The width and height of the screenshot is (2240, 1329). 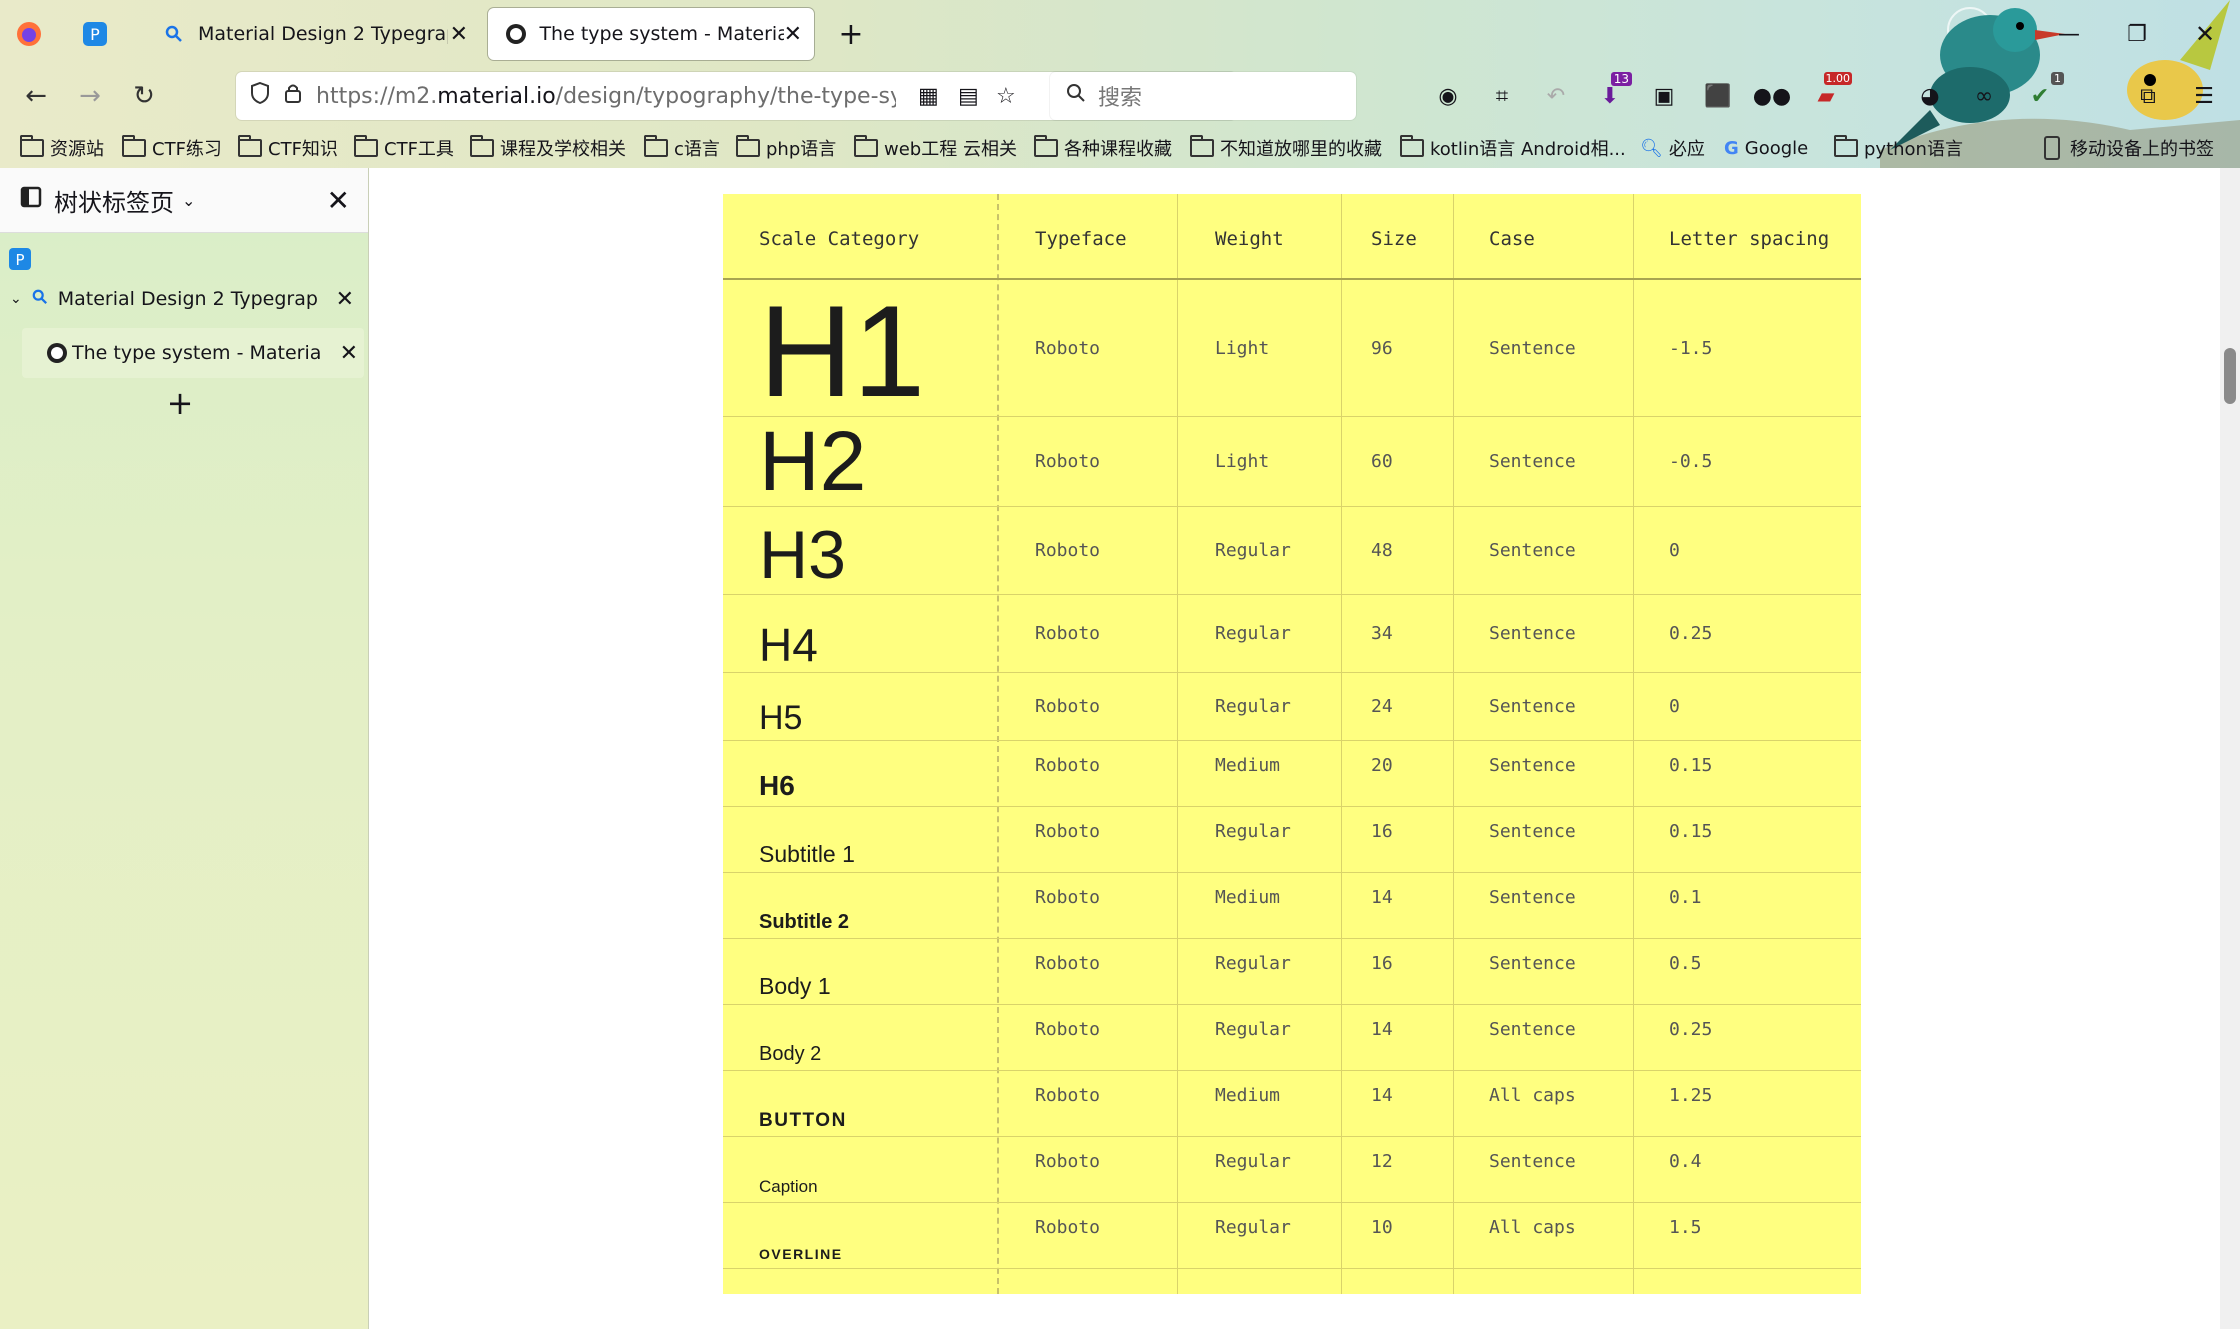 I want to click on header-letter-spacing: Letter spacing, so click(x=1749, y=239).